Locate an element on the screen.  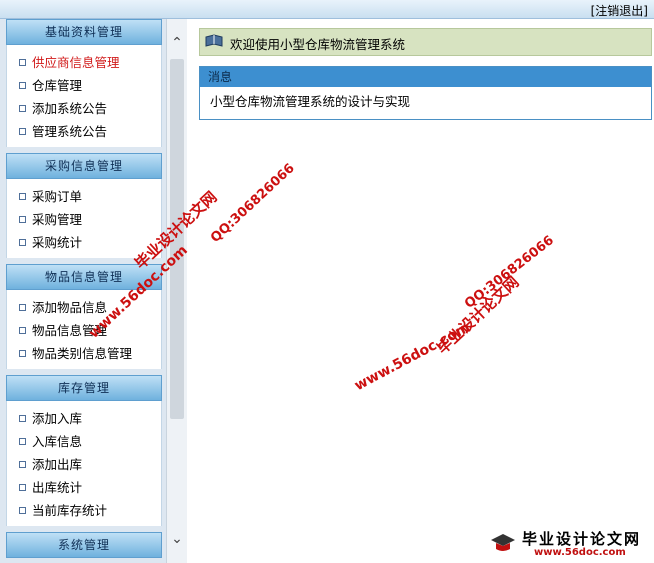
menu-group-header-system: 系统管理 is located at coordinates (84, 545).